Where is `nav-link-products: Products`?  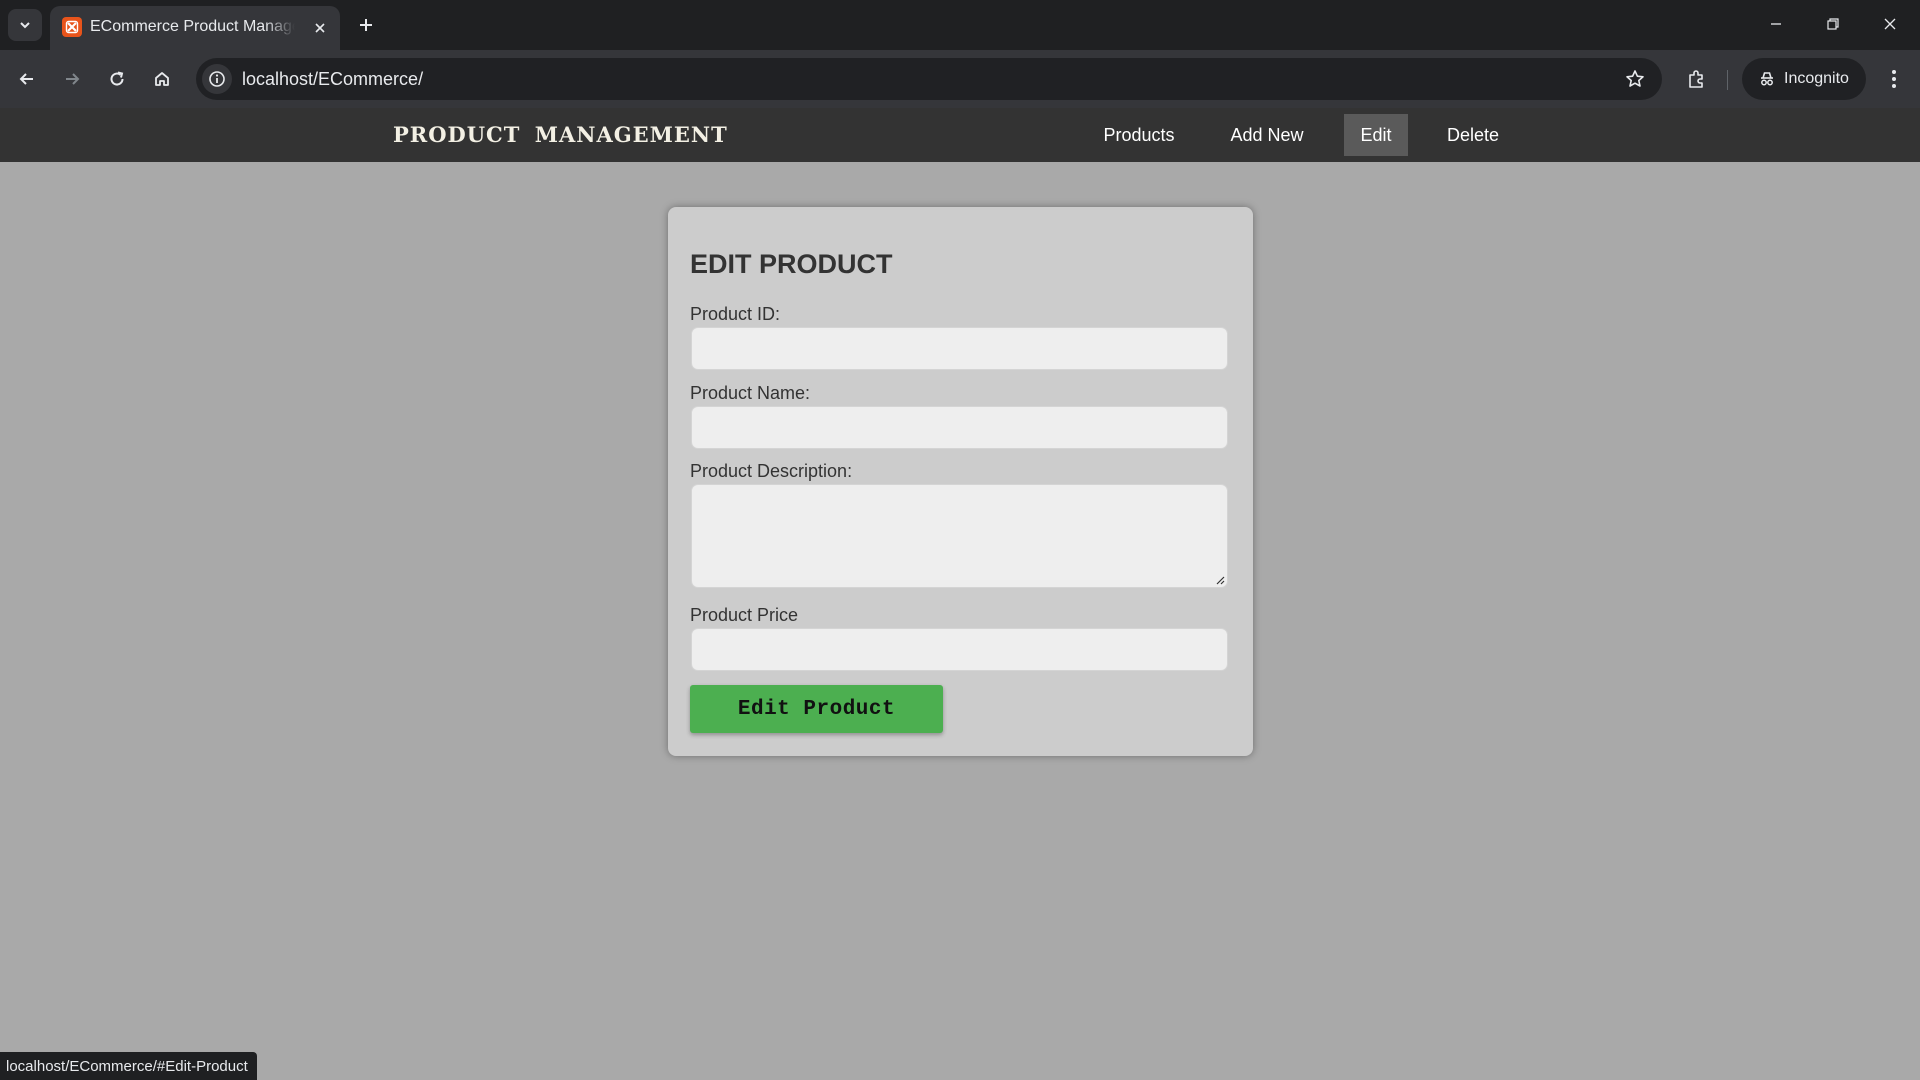
nav-link-products: Products is located at coordinates (1139, 135).